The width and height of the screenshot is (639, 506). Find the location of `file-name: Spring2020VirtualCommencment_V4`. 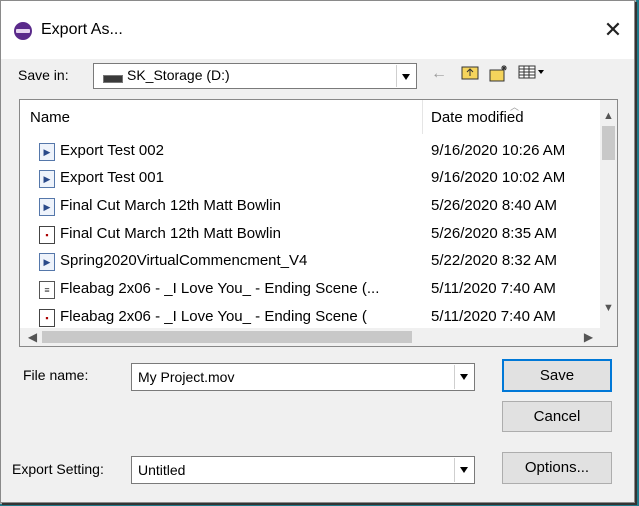

file-name: Spring2020VirtualCommencment_V4 is located at coordinates (184, 260).